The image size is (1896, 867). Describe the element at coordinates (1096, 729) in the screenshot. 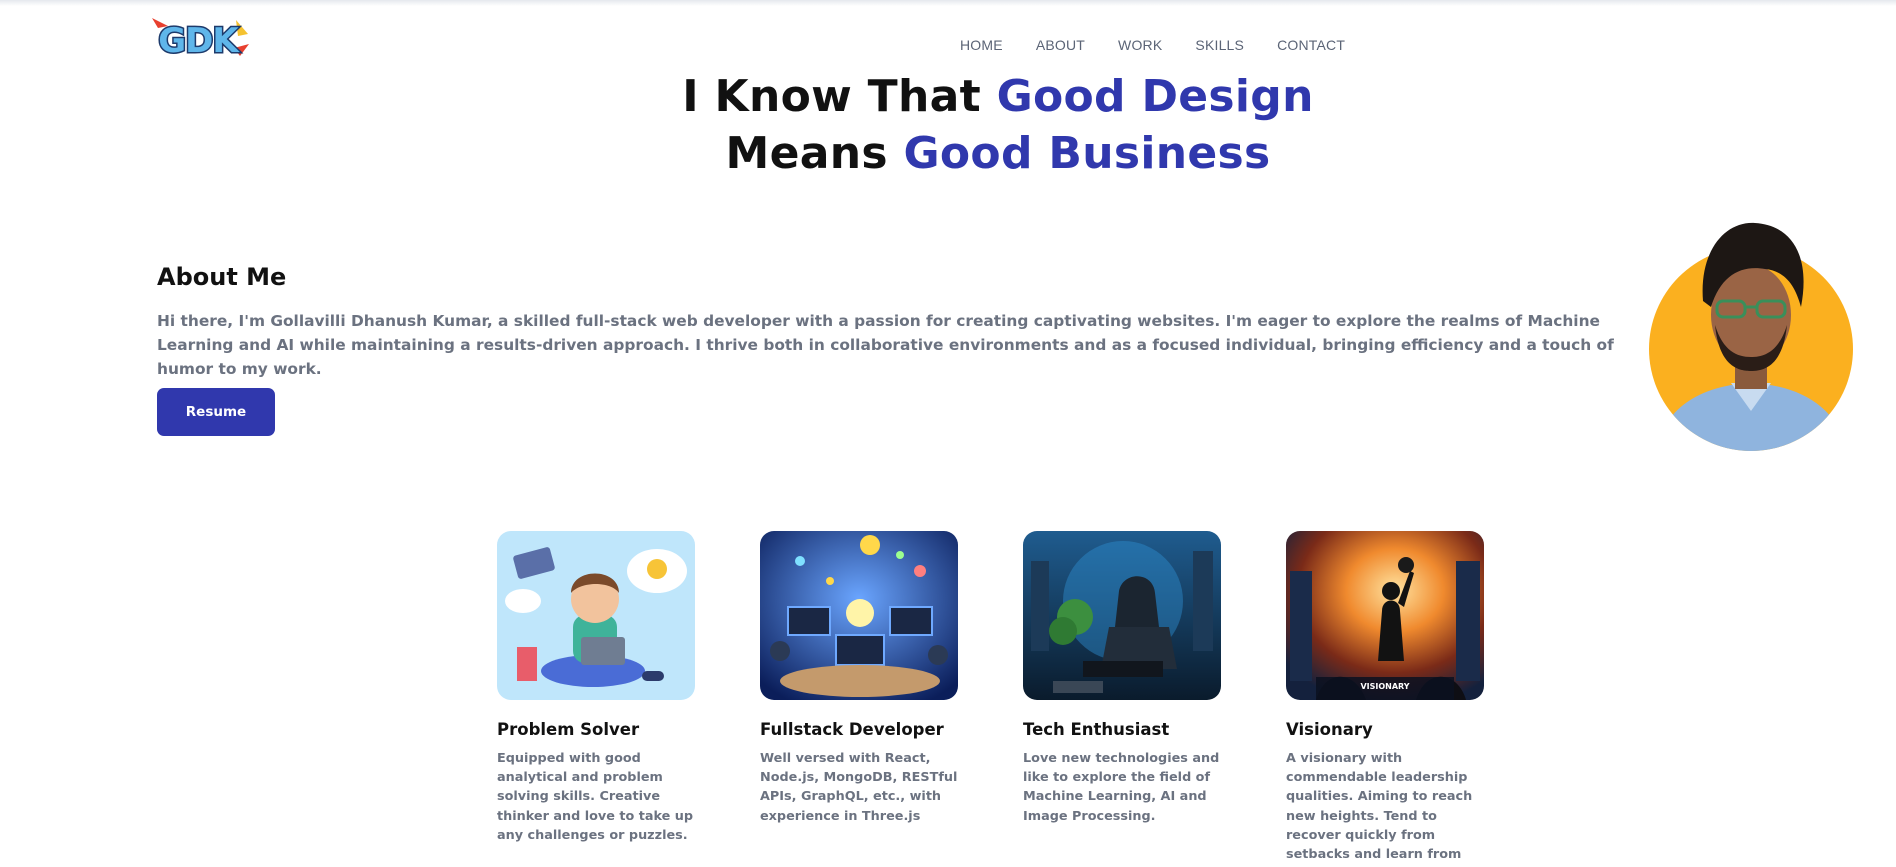

I see `card-title: Tech Enthusiast` at that location.